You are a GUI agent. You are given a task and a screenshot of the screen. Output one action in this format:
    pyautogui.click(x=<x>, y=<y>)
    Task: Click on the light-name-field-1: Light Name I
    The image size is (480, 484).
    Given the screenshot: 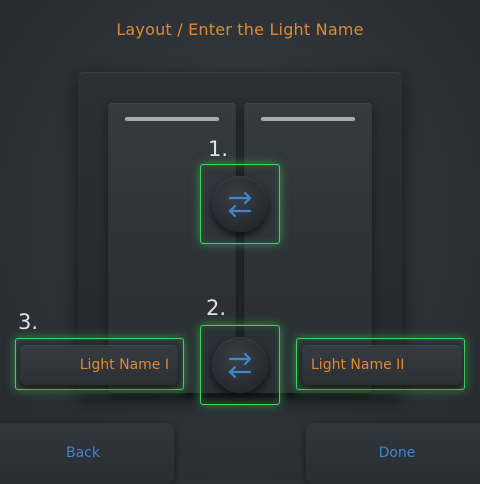 What is the action you would take?
    pyautogui.click(x=99, y=365)
    